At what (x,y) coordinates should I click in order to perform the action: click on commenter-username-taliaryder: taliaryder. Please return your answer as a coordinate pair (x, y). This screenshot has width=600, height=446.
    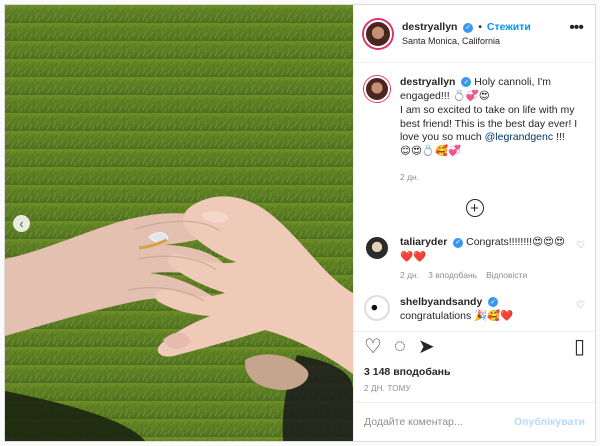
    Looking at the image, I should click on (423, 242).